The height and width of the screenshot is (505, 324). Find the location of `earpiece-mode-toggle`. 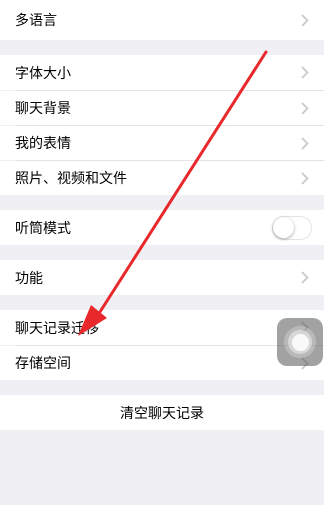

earpiece-mode-toggle is located at coordinates (292, 227).